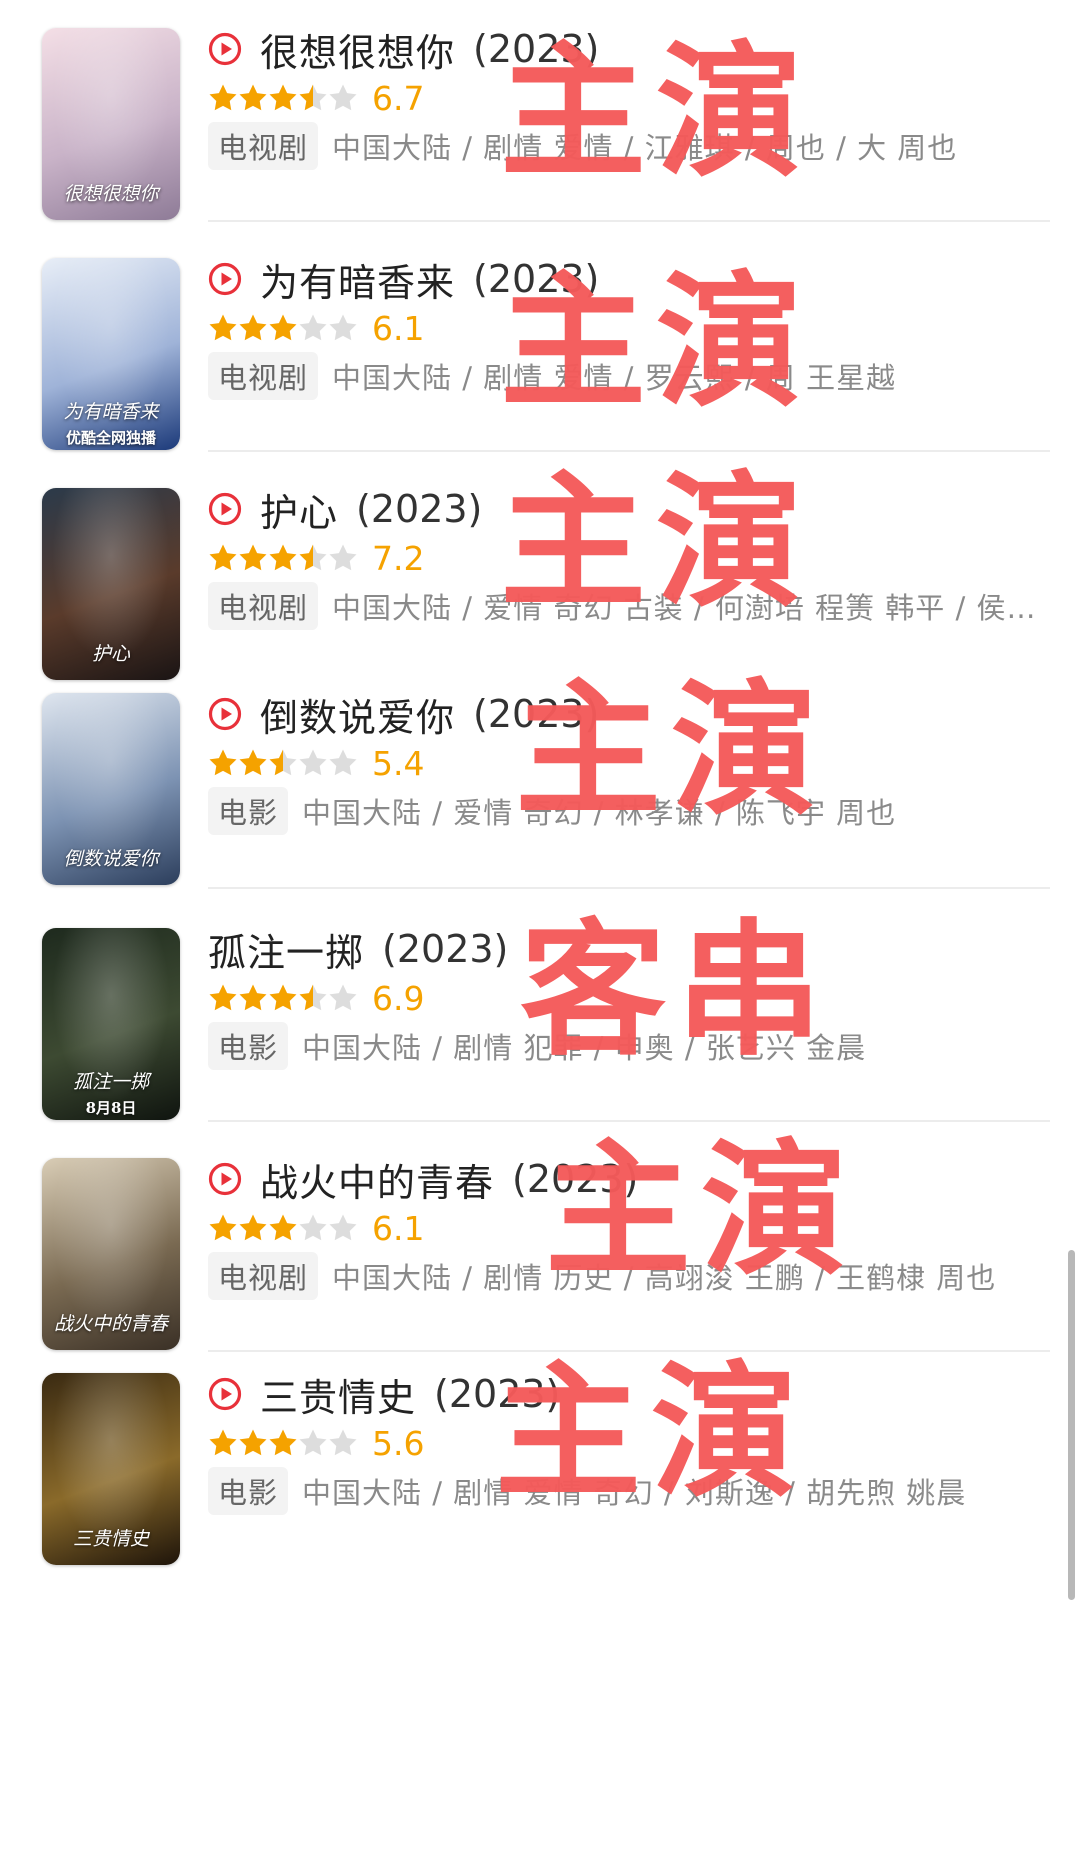 Image resolution: width=1080 pixels, height=1865 pixels. I want to click on rating-score: 7.2, so click(398, 558).